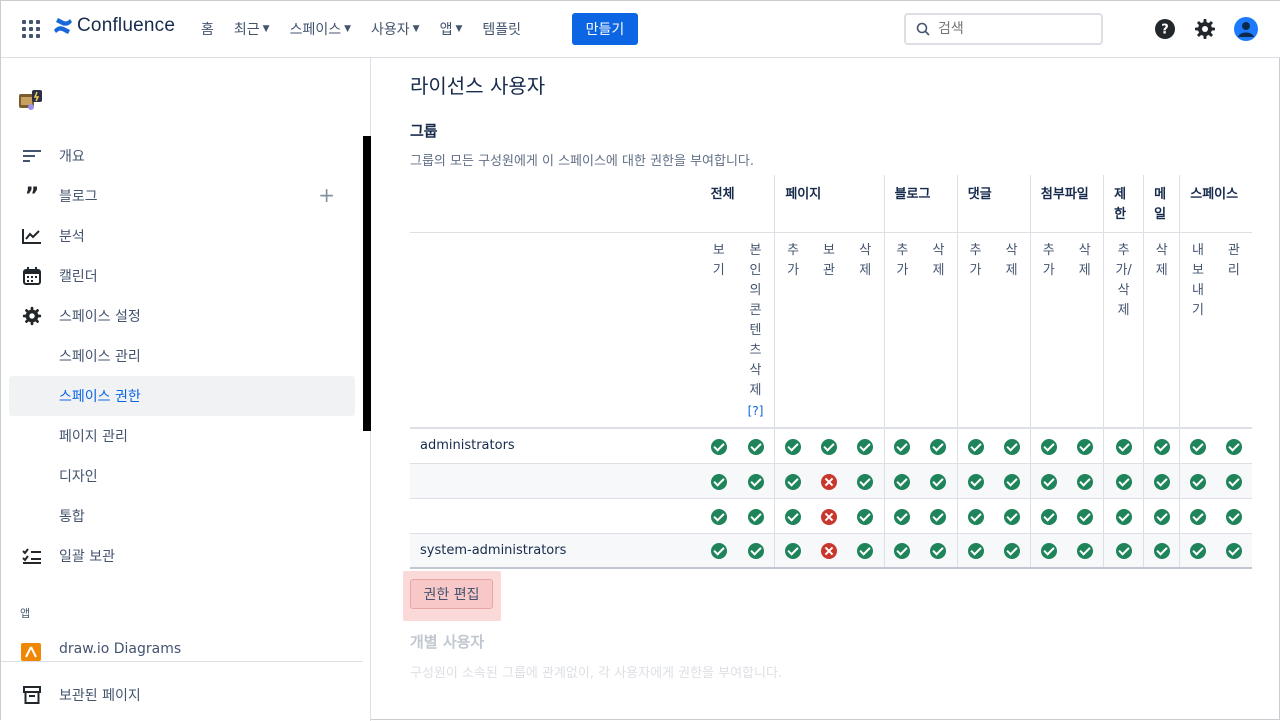 The width and height of the screenshot is (1280, 721). I want to click on nav-item-spaces: 스페이스 ▼, so click(320, 29).